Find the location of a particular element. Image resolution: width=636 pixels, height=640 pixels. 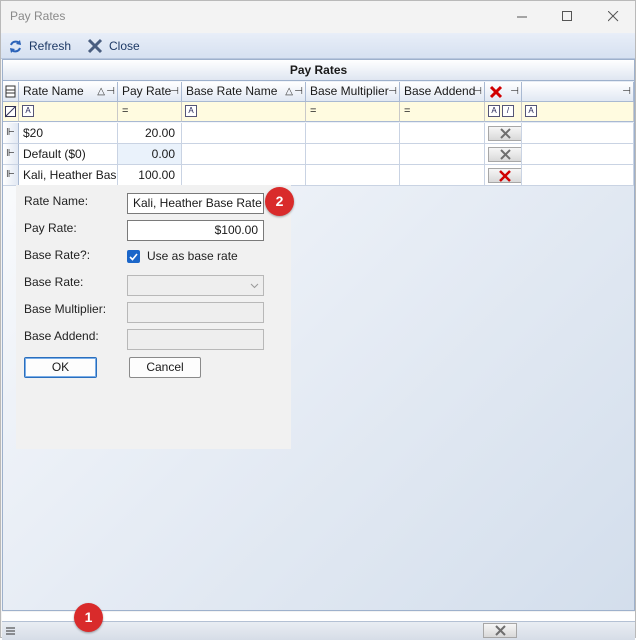

minimize-icon is located at coordinates (521, 17).